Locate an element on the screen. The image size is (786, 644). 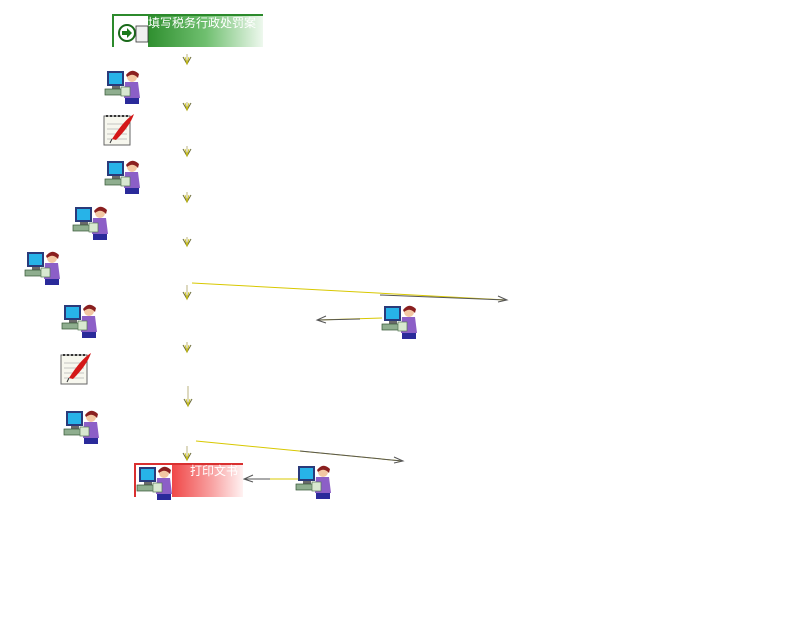
start-node: 填写税务行政处罚案 is located at coordinates (187, 30).